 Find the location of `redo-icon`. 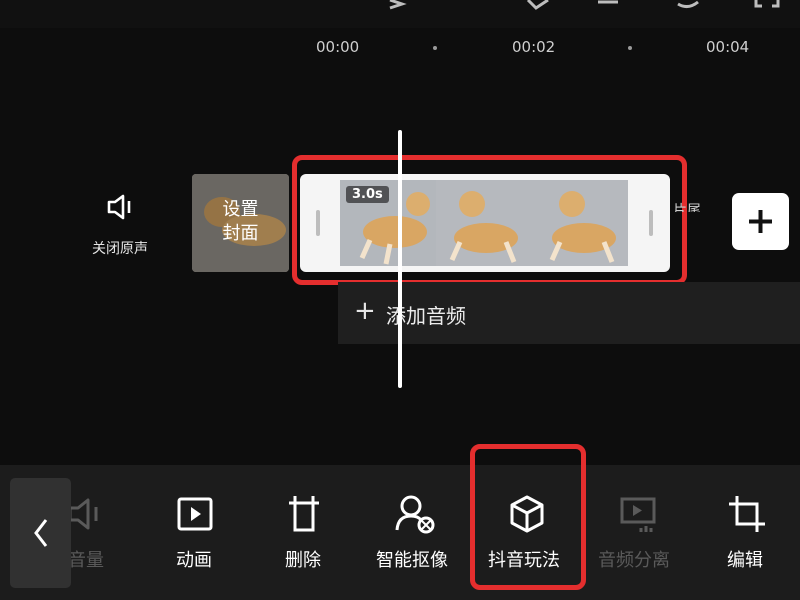

redo-icon is located at coordinates (688, 5).